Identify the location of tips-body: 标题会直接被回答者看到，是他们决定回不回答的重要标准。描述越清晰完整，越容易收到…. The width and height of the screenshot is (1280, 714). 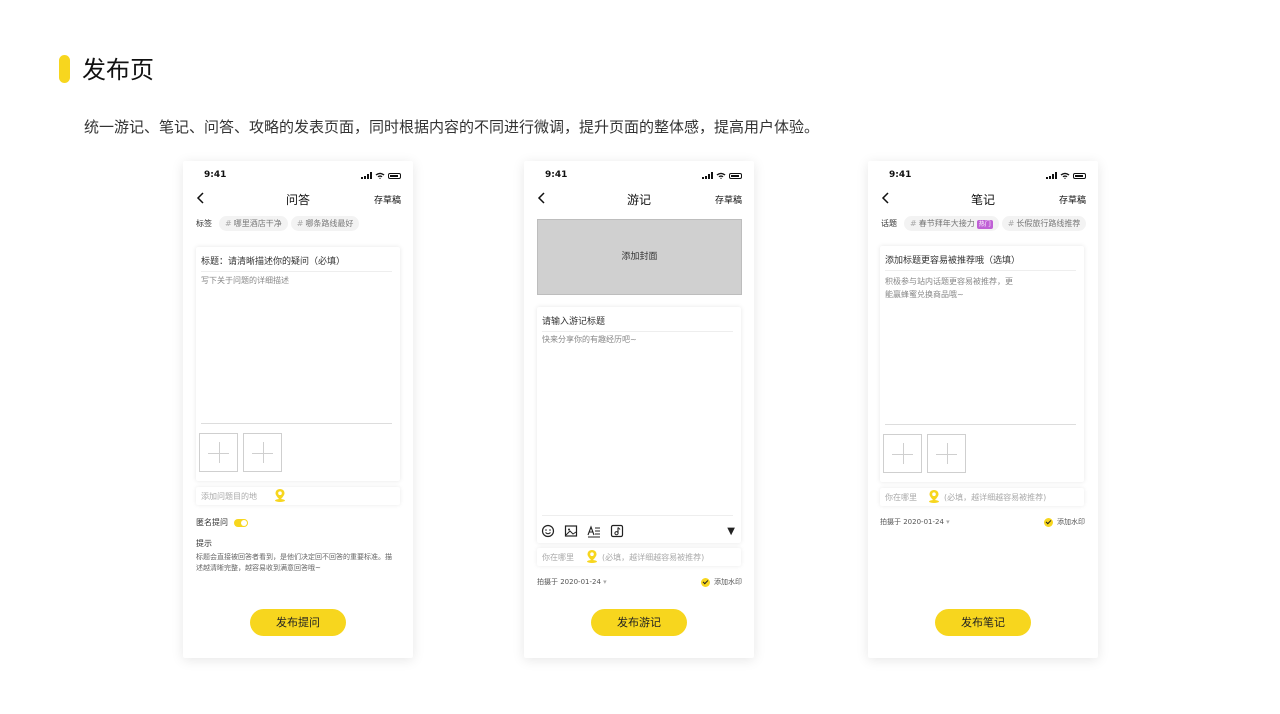
(294, 562).